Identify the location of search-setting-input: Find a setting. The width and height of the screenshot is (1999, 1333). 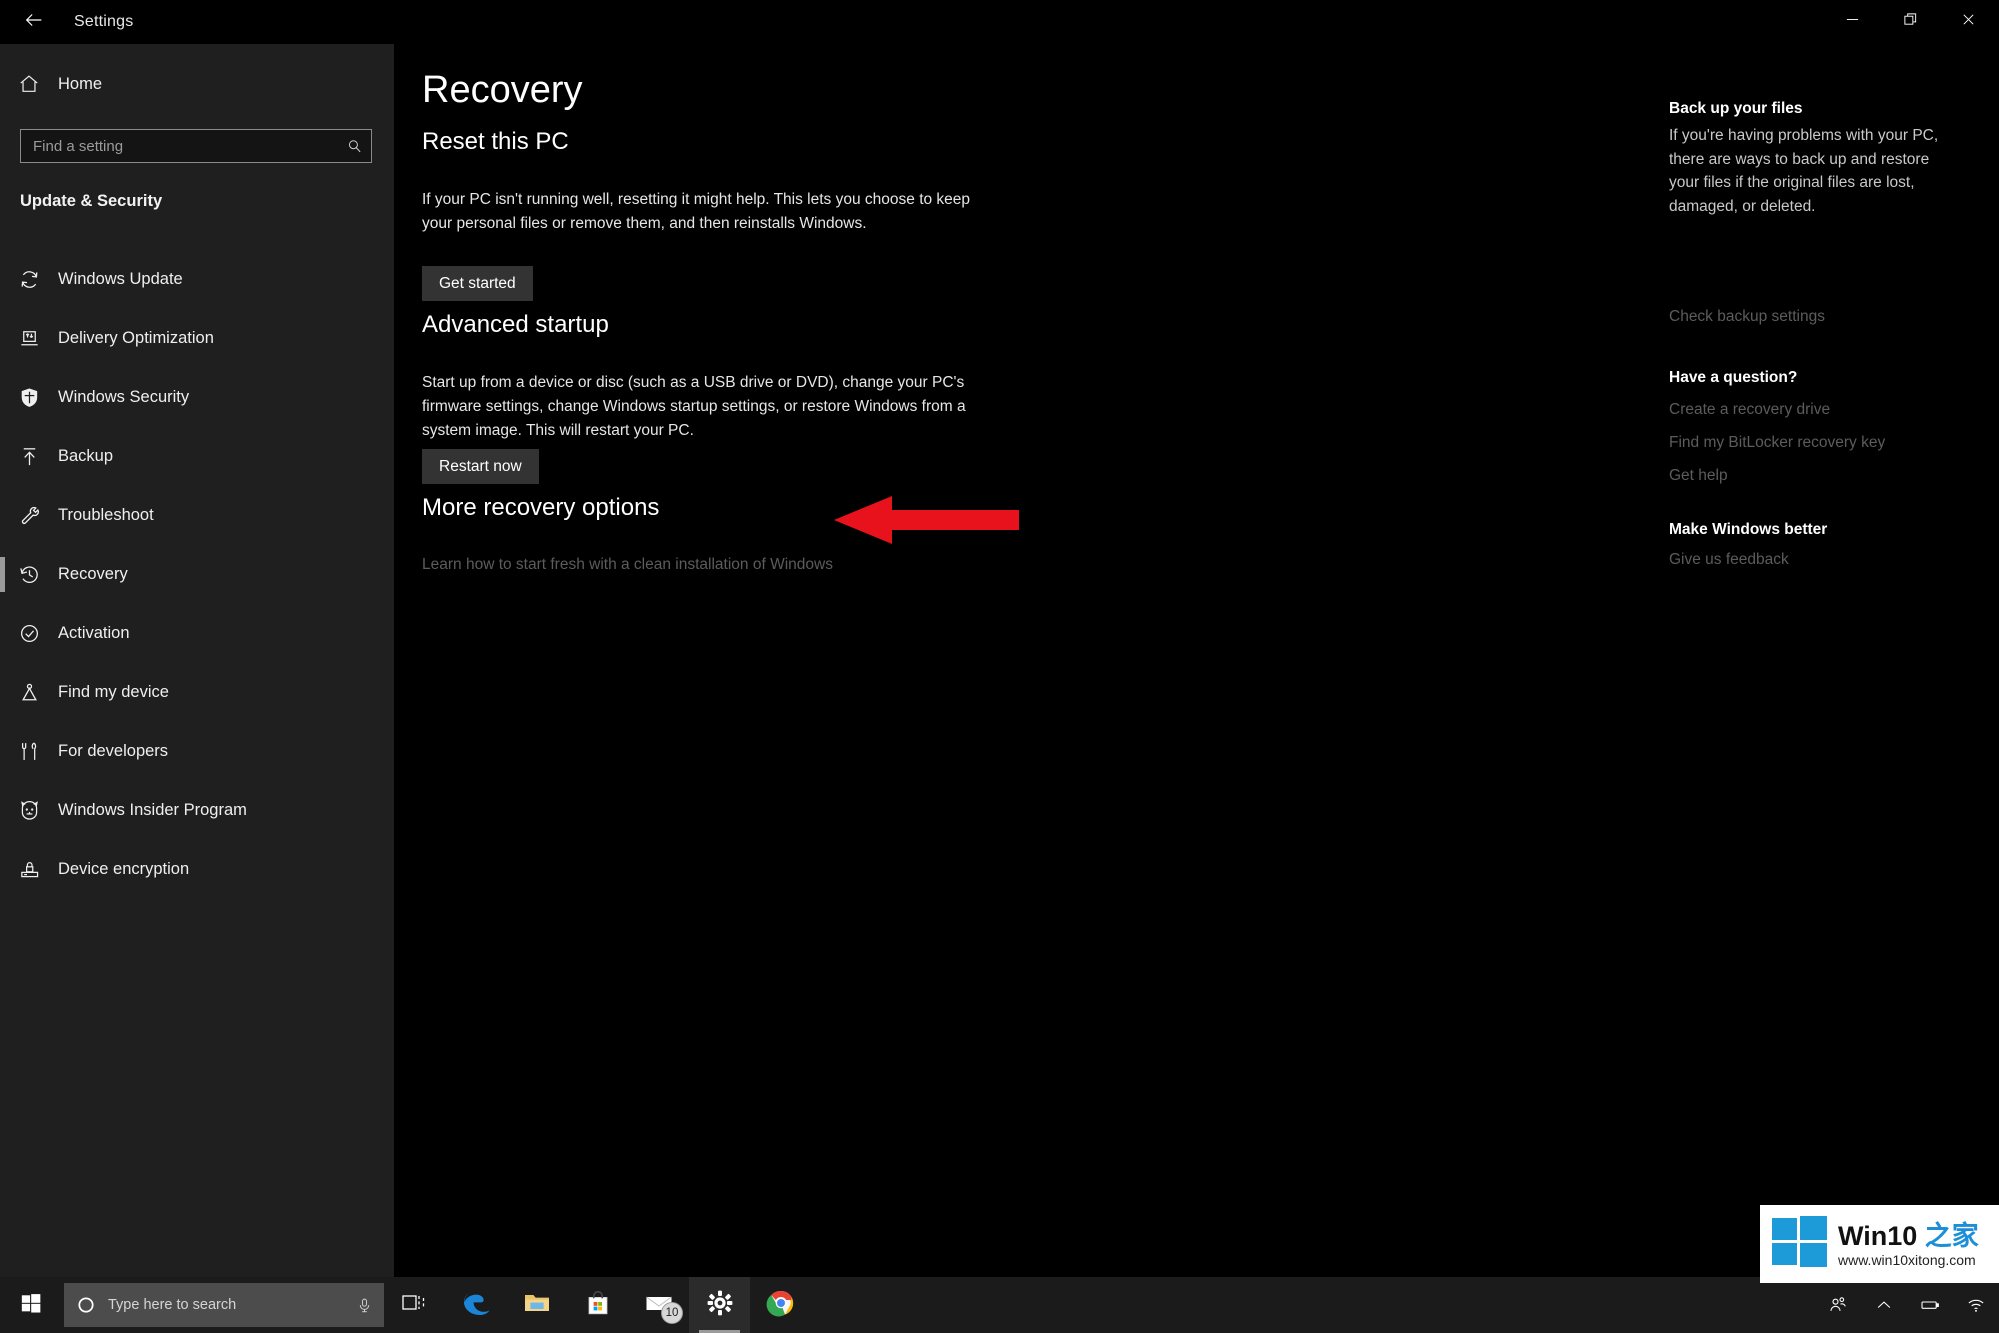
(196, 146).